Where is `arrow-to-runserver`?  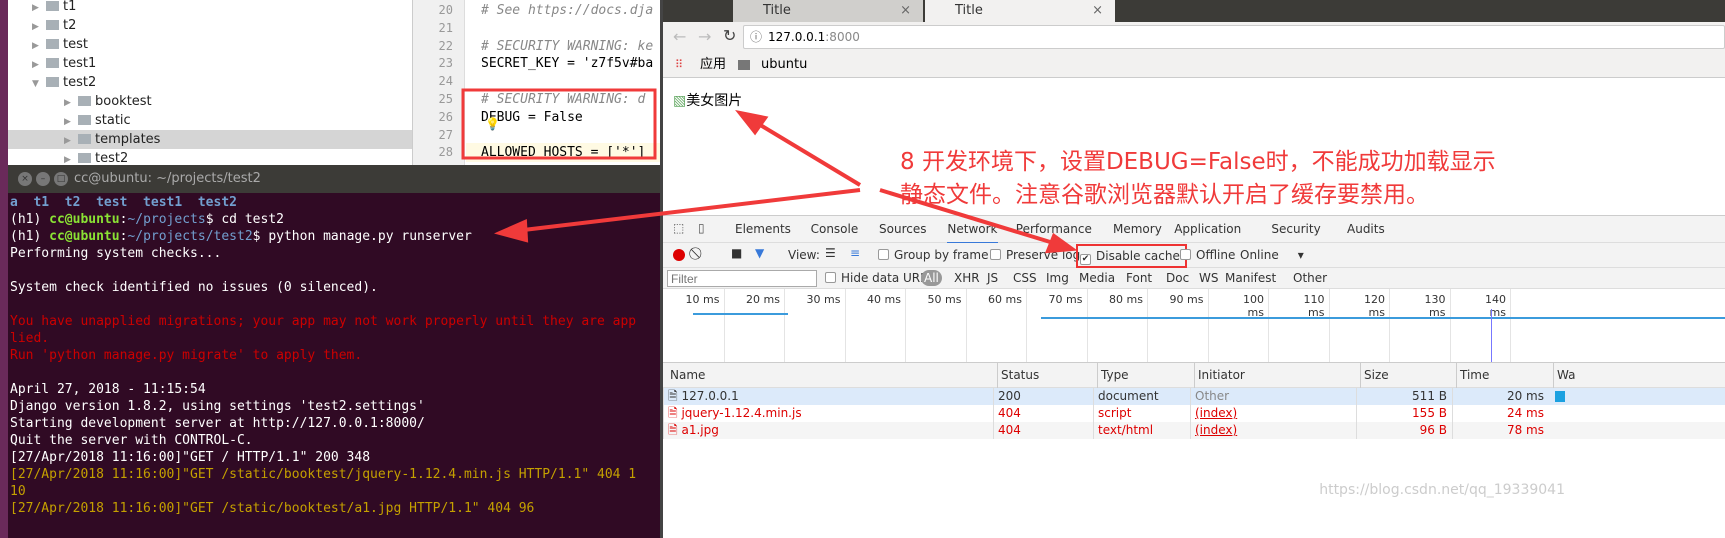
arrow-to-runserver is located at coordinates (687, 210).